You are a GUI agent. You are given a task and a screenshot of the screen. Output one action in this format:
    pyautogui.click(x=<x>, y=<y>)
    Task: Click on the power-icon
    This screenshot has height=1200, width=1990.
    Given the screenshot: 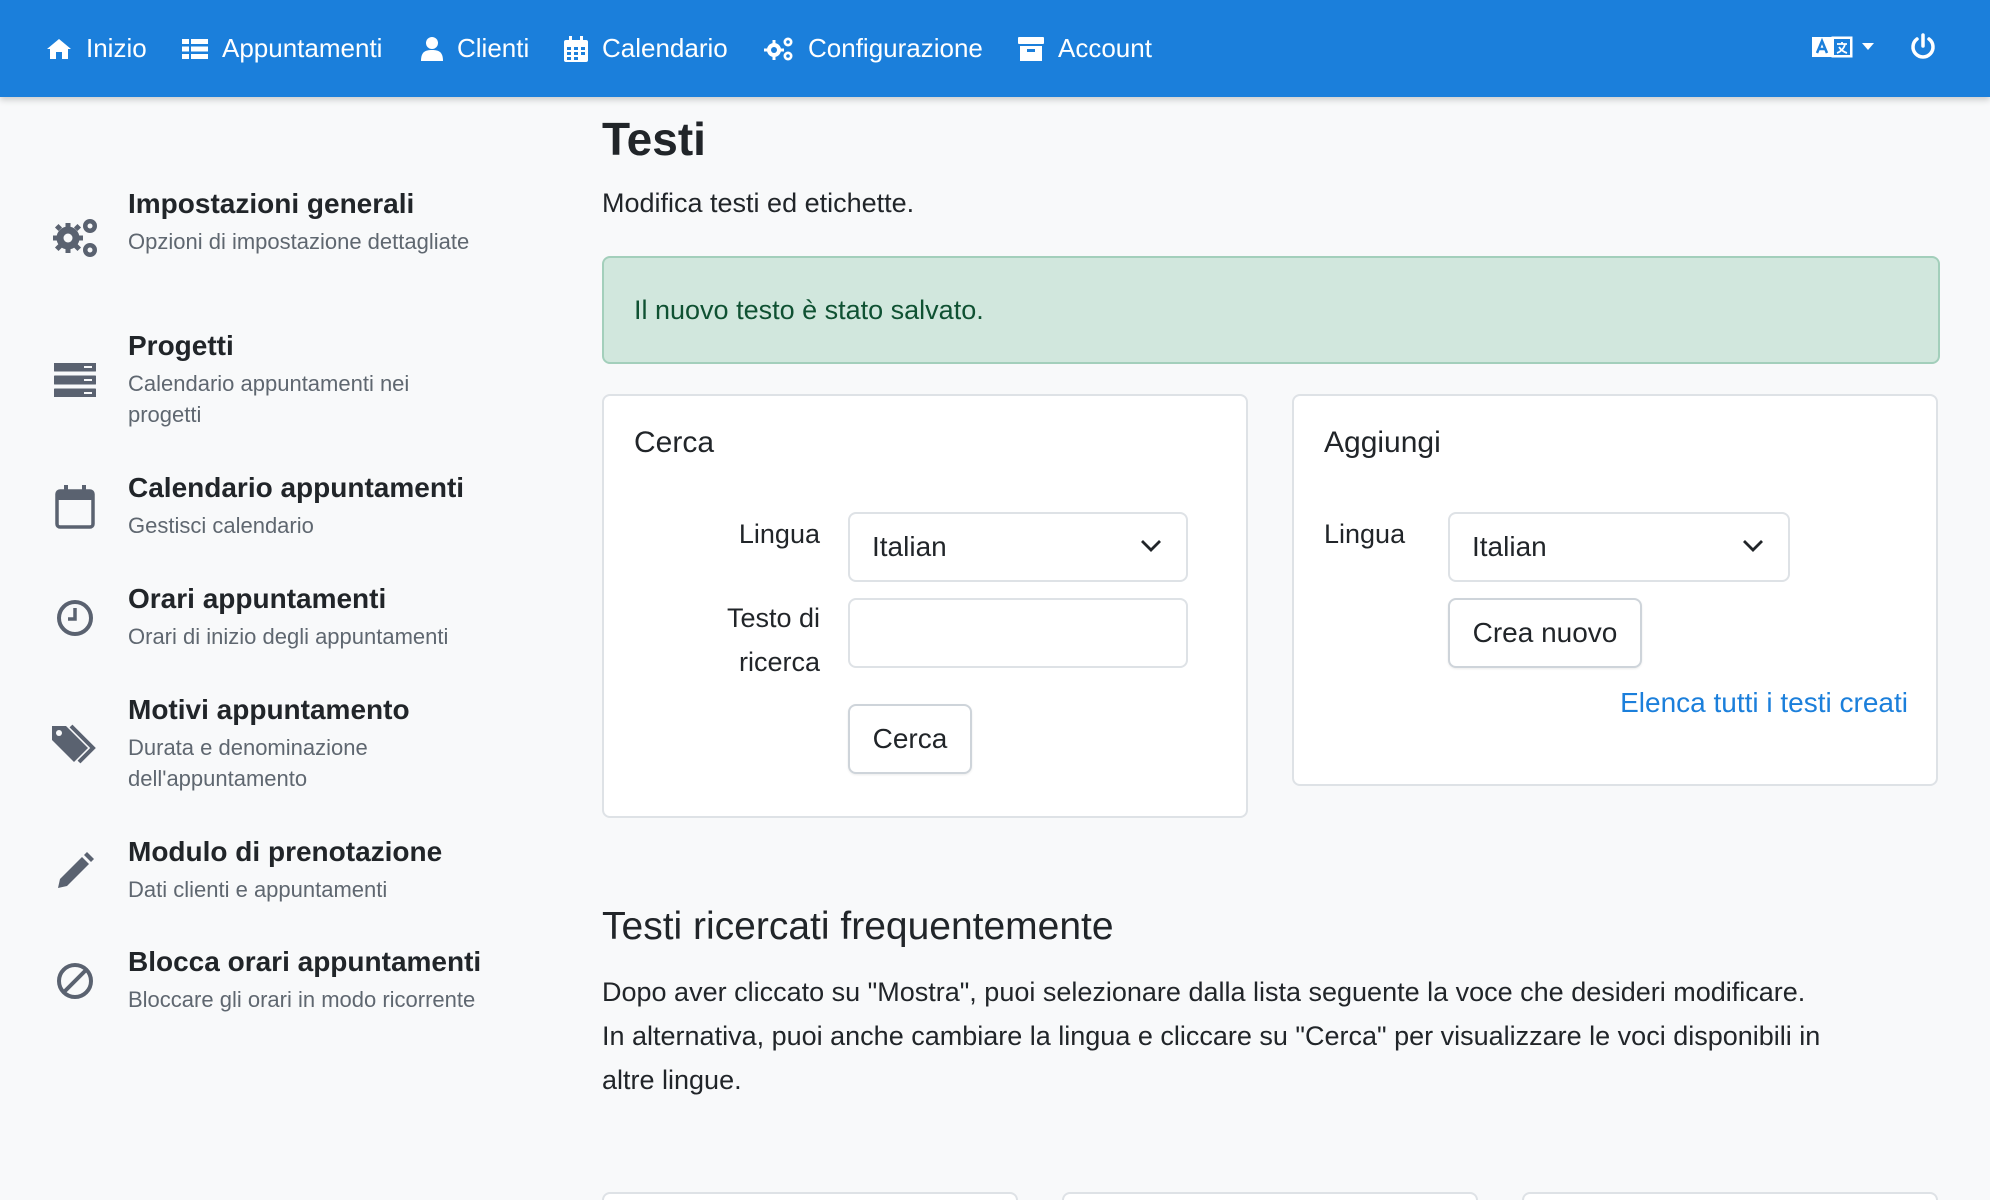 What is the action you would take?
    pyautogui.click(x=1923, y=46)
    